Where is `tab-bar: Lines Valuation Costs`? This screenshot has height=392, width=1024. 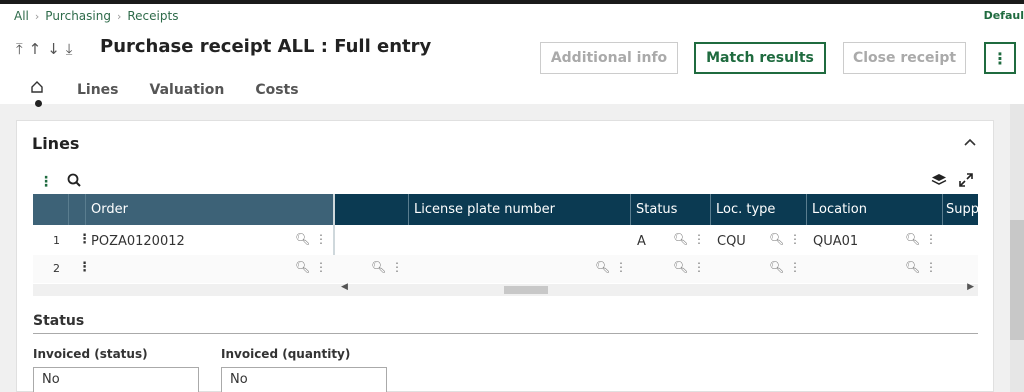
tab-bar: Lines Valuation Costs is located at coordinates (164, 93).